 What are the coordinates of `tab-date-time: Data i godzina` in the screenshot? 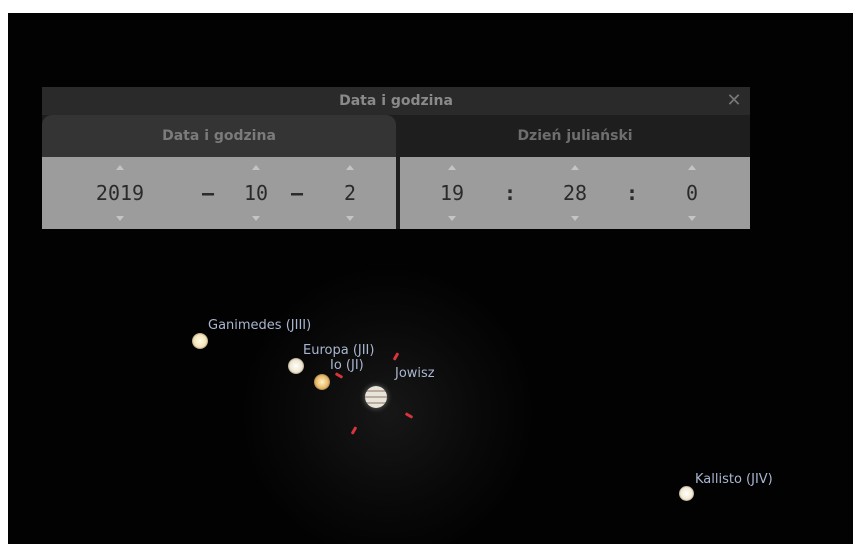 It's located at (219, 136).